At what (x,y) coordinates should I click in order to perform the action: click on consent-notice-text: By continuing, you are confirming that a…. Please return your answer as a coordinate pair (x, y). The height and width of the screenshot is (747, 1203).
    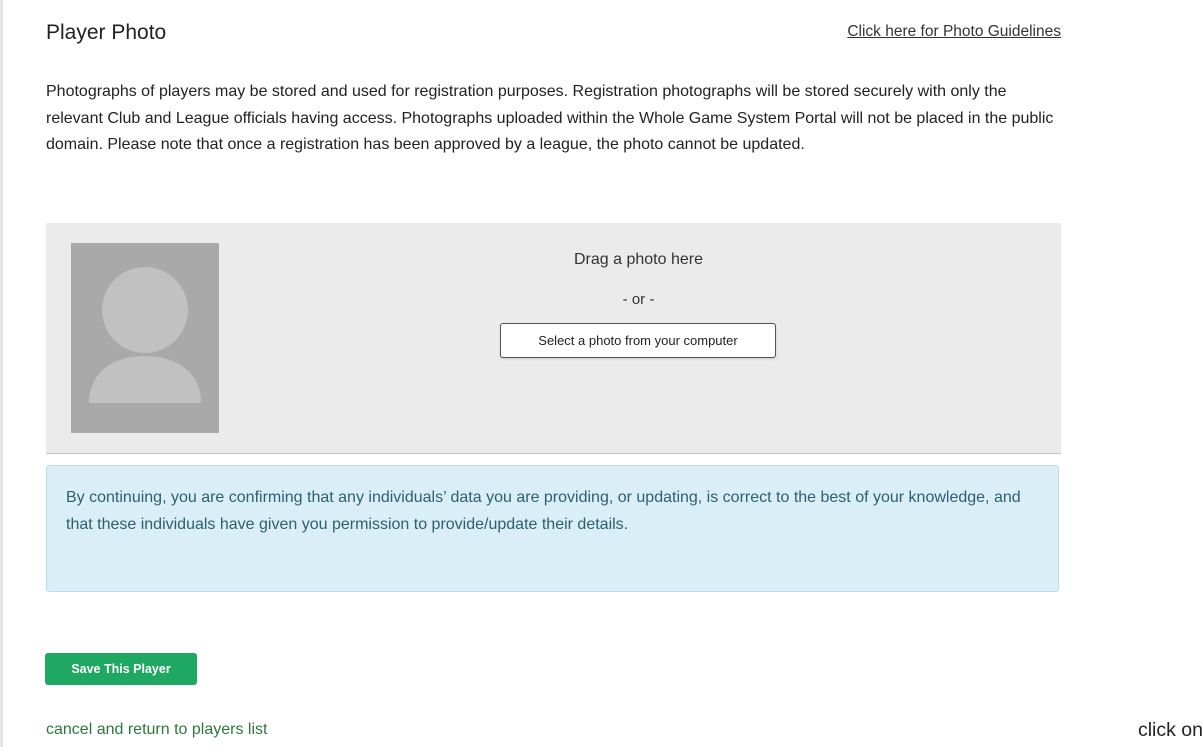
    Looking at the image, I should click on (543, 511).